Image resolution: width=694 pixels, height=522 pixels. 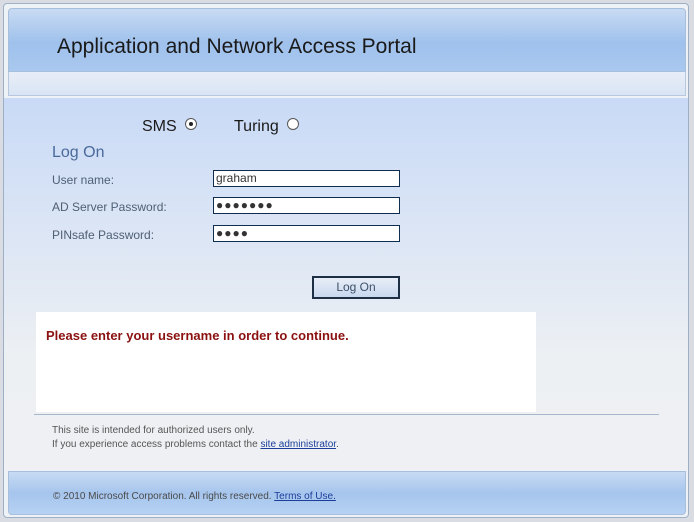 I want to click on logon-button: Log On, so click(x=356, y=287).